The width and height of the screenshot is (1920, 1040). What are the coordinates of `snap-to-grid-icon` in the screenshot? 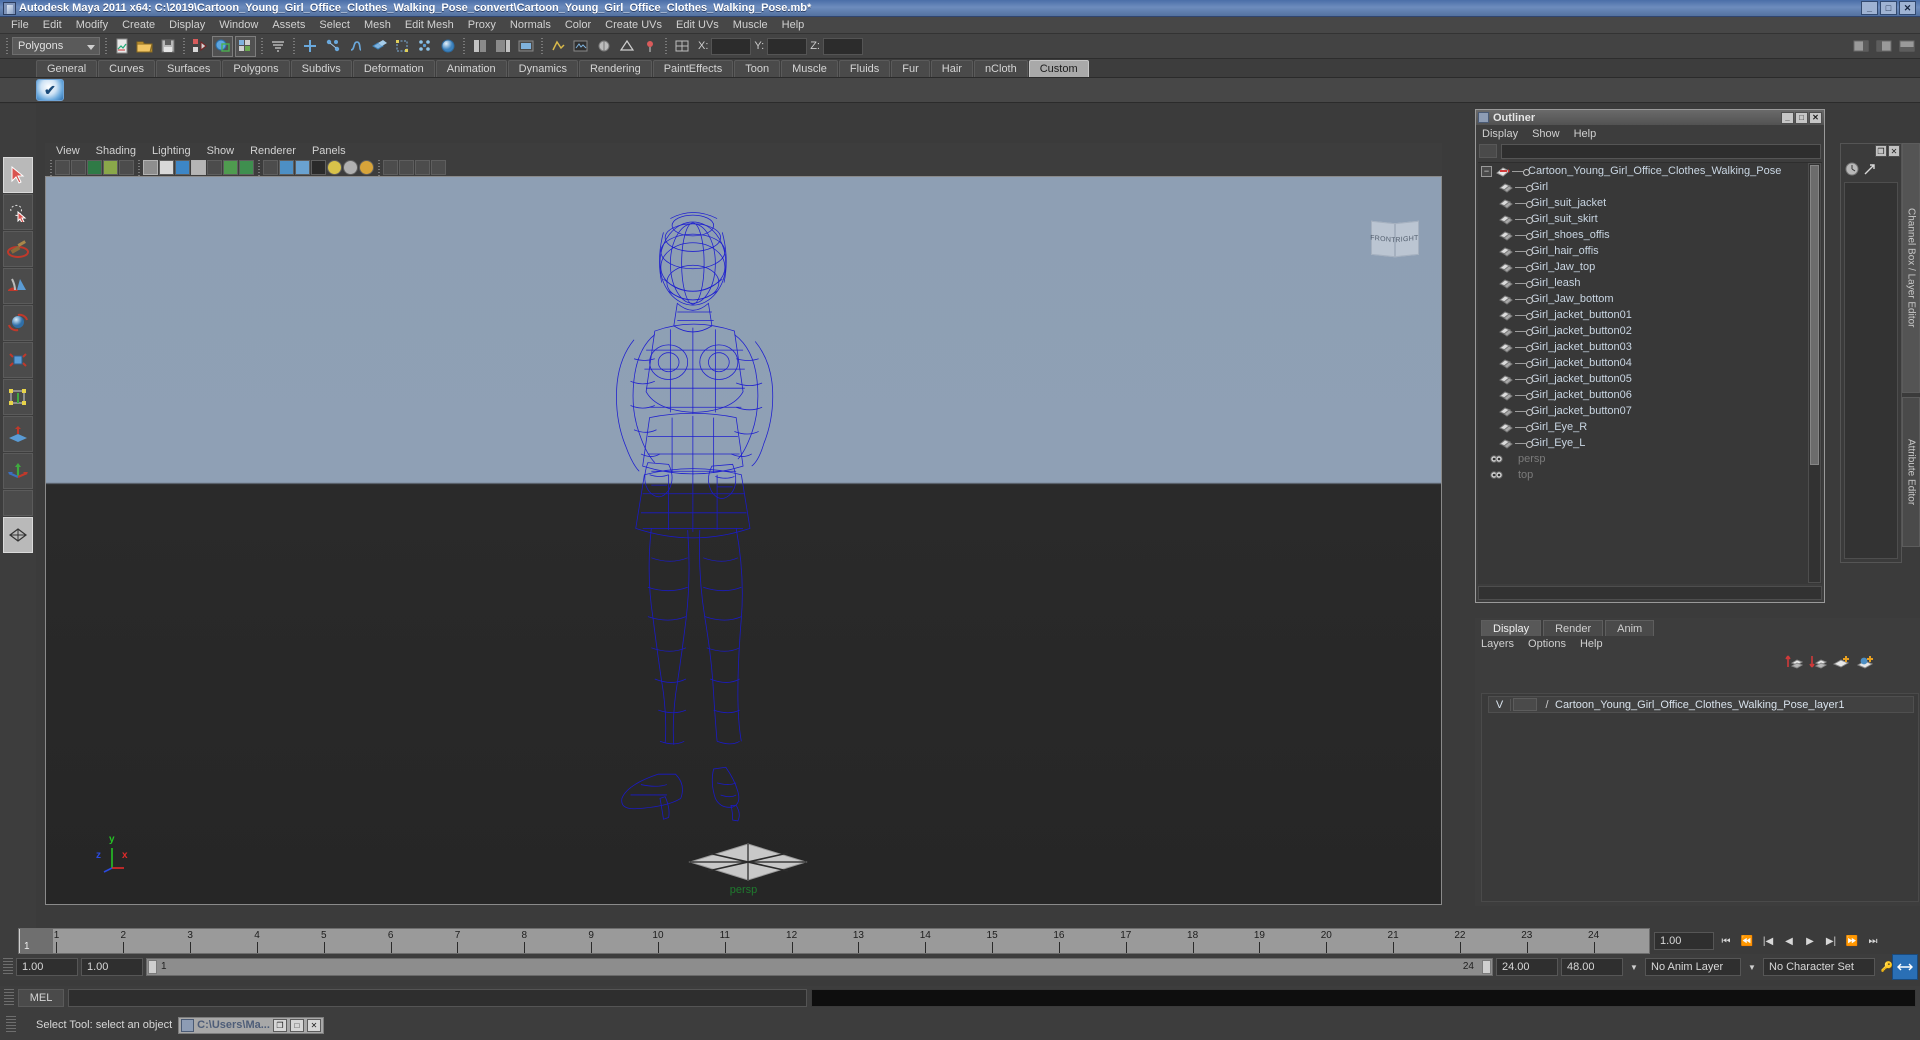 It's located at (309, 46).